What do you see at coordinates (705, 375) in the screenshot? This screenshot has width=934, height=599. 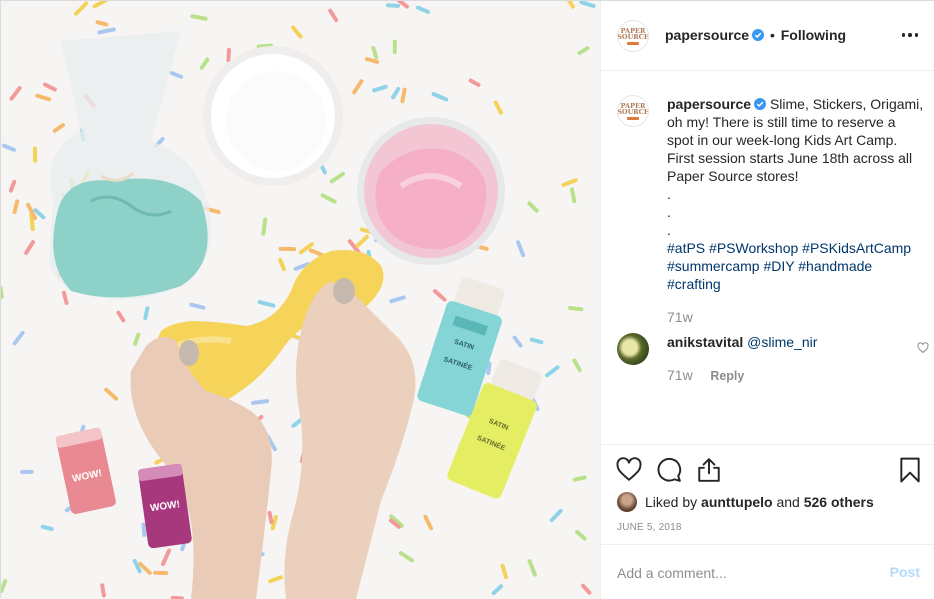 I see `comment-meta: 71w Reply` at bounding box center [705, 375].